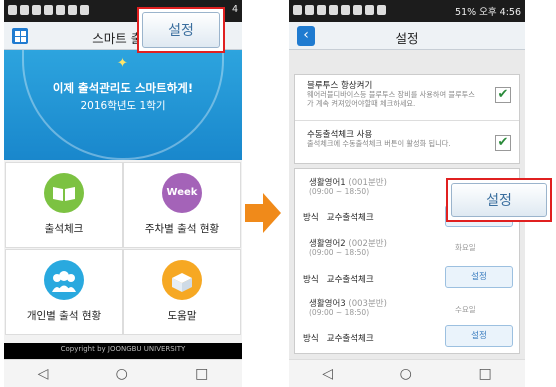  I want to click on hero-slogan: 이제 출석관리도 스마트하게!, so click(123, 88).